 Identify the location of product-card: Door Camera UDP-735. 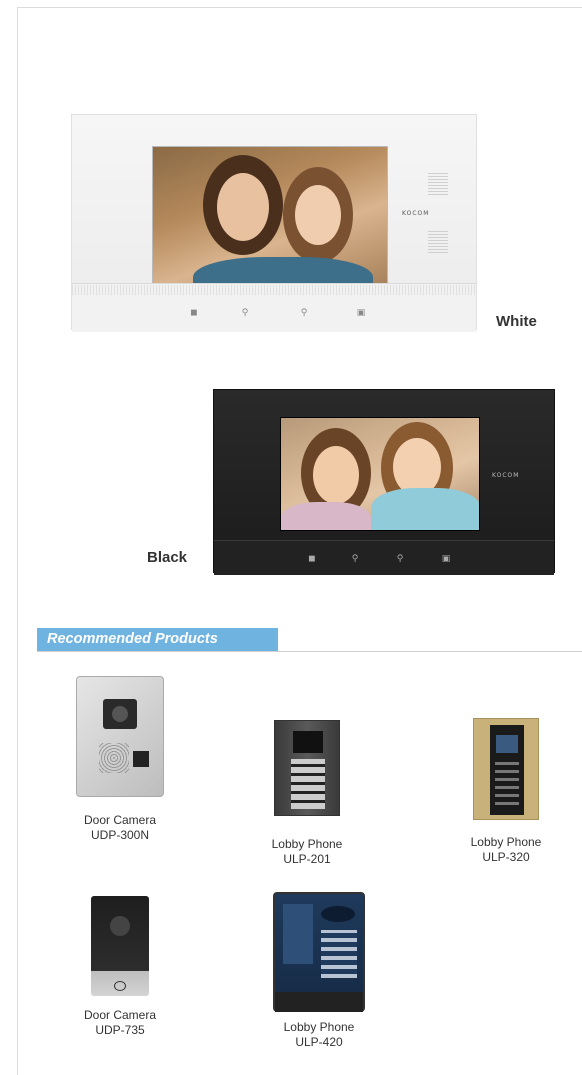
(120, 957).